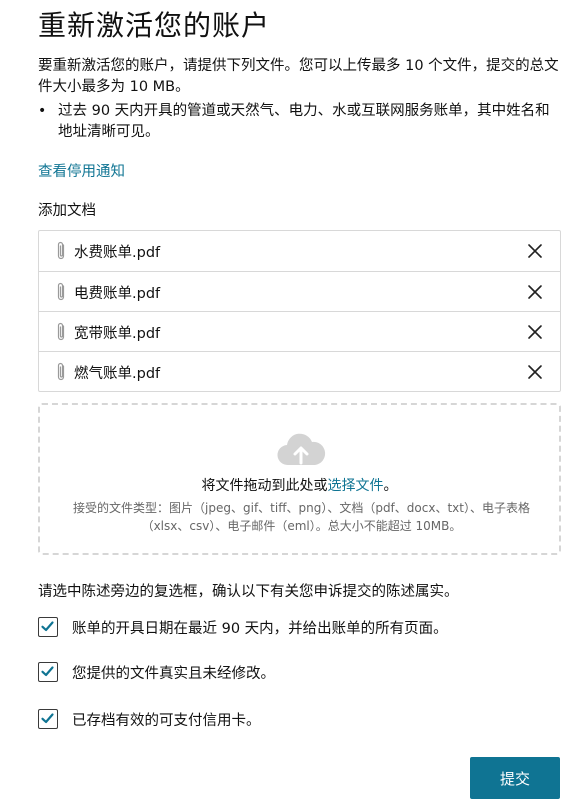  Describe the element at coordinates (117, 334) in the screenshot. I see `file-name: 宽带账单.pdf` at that location.